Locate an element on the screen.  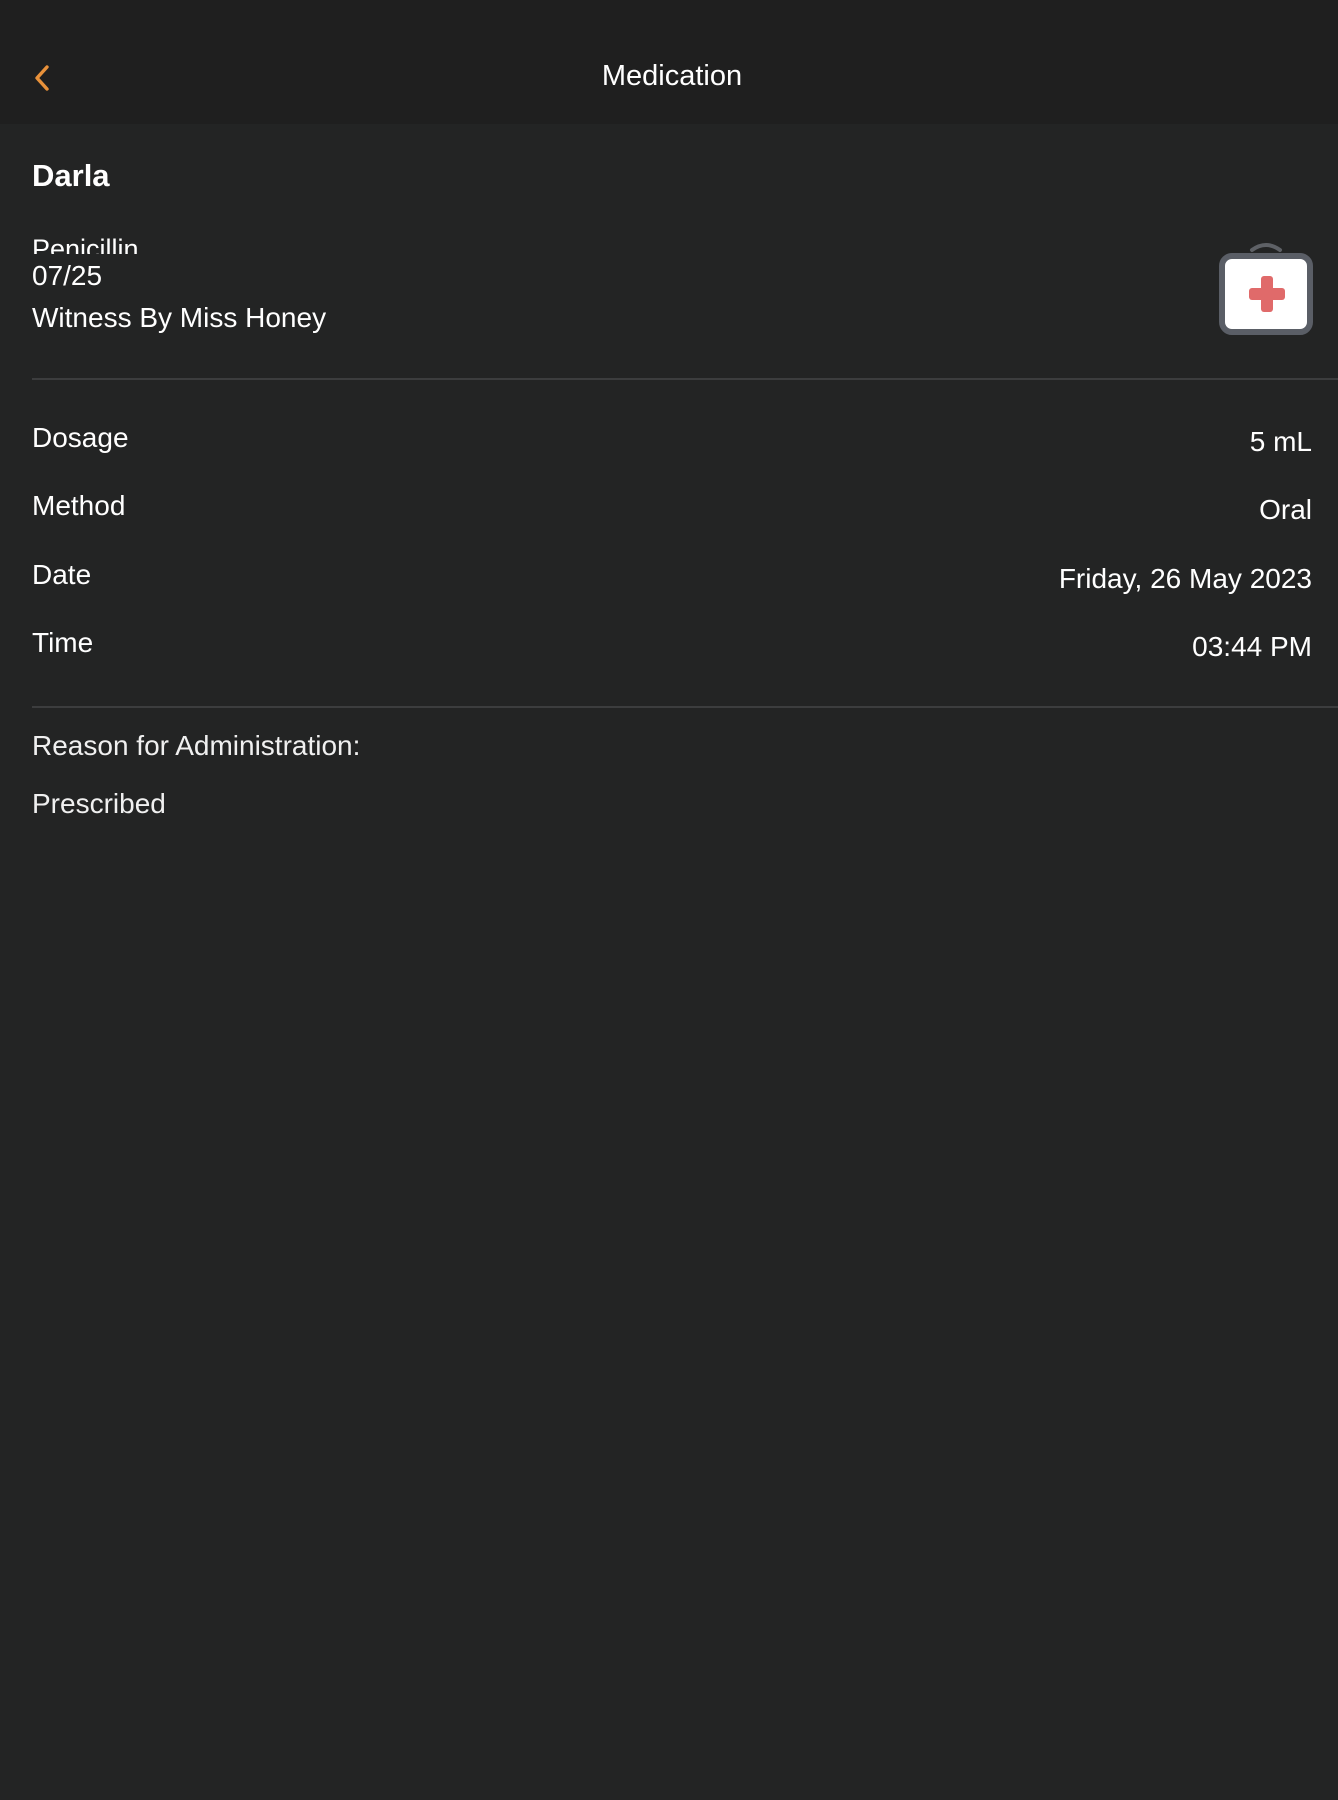
medication-date-short: 07/25 is located at coordinates (67, 275).